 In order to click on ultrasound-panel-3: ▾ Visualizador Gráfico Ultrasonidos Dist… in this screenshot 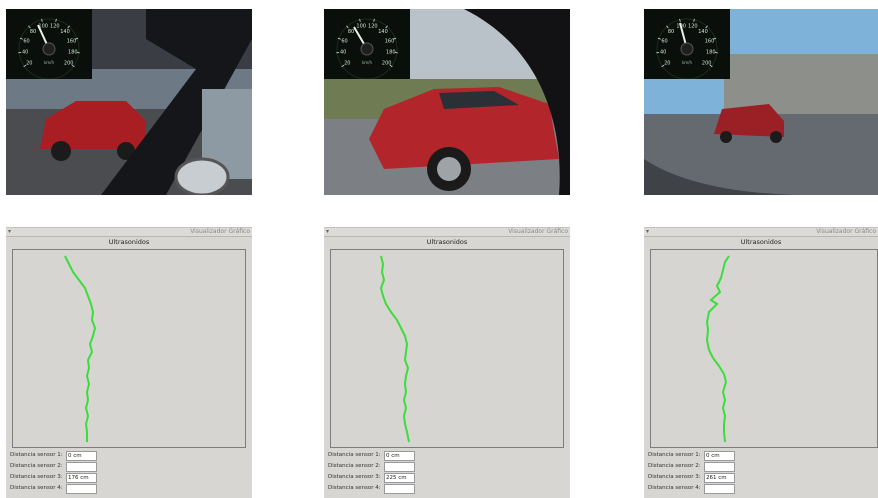, I will do `click(761, 362)`.